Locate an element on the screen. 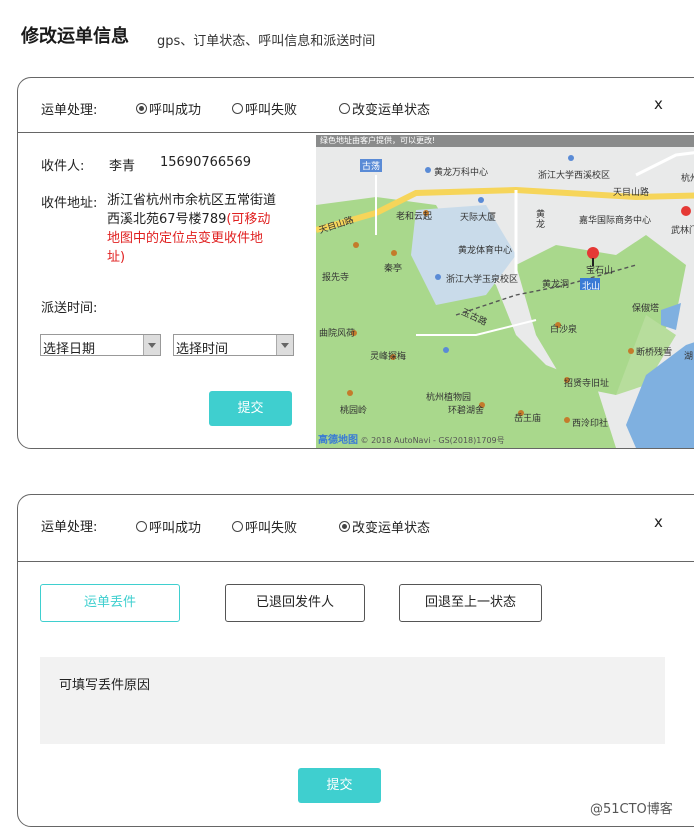  map-label: 曲院风荷 is located at coordinates (337, 334).